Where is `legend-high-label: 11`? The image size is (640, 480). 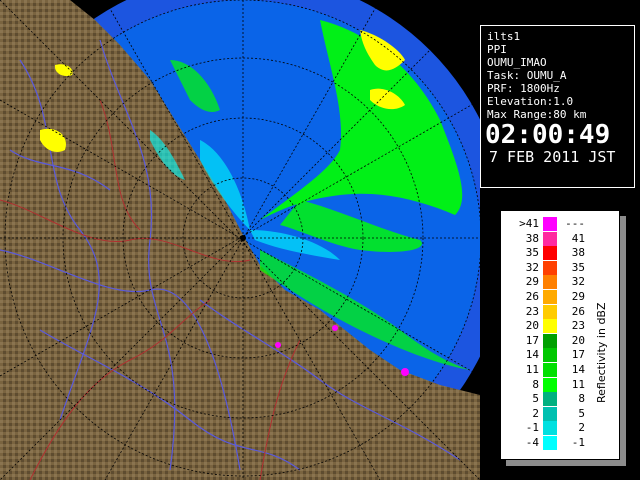
legend-high-label: 11 is located at coordinates (578, 384).